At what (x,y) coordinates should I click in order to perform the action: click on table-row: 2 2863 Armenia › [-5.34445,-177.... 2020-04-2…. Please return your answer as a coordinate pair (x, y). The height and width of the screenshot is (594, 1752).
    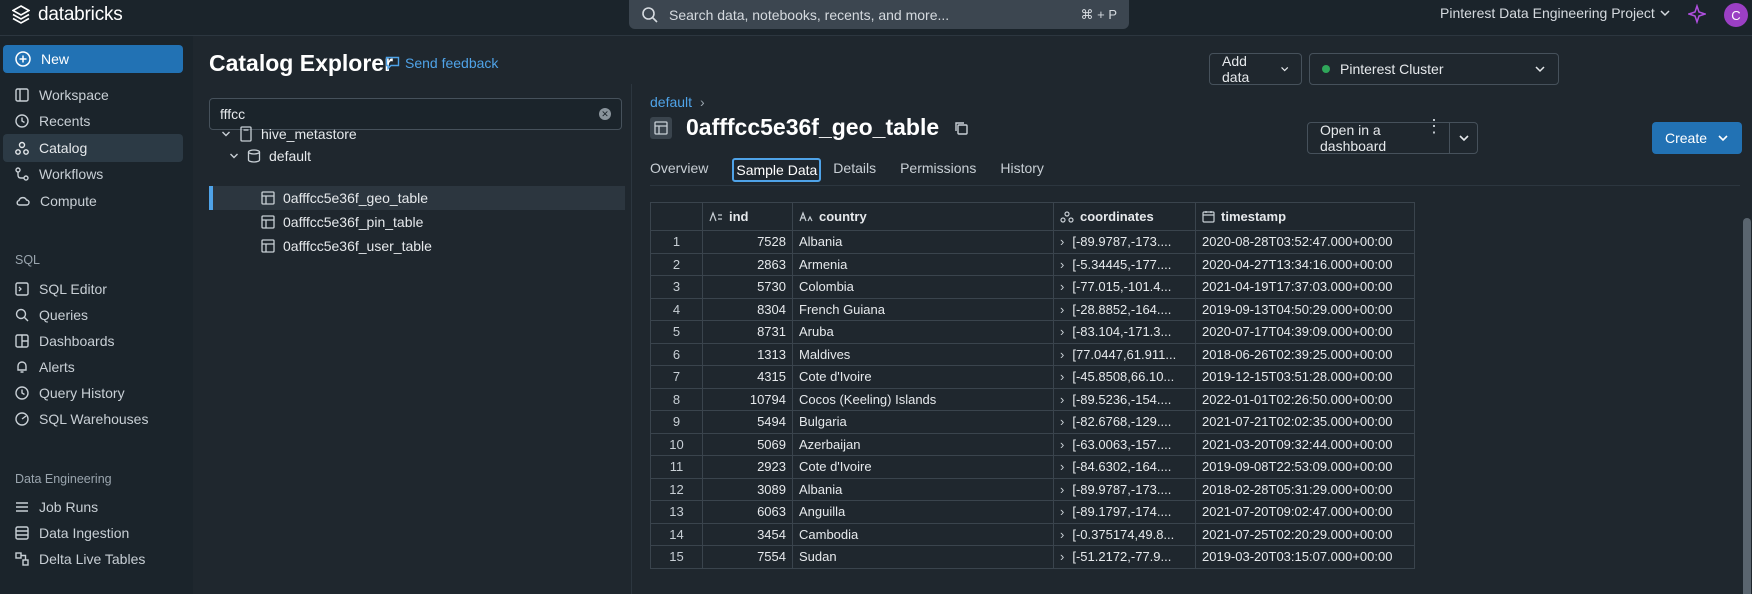
    Looking at the image, I should click on (1032, 264).